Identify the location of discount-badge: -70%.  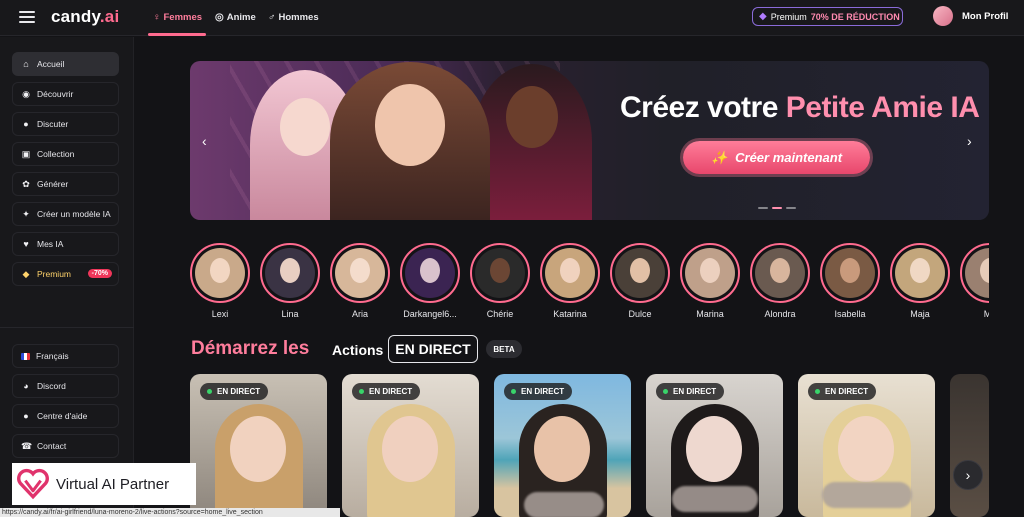
(99, 273).